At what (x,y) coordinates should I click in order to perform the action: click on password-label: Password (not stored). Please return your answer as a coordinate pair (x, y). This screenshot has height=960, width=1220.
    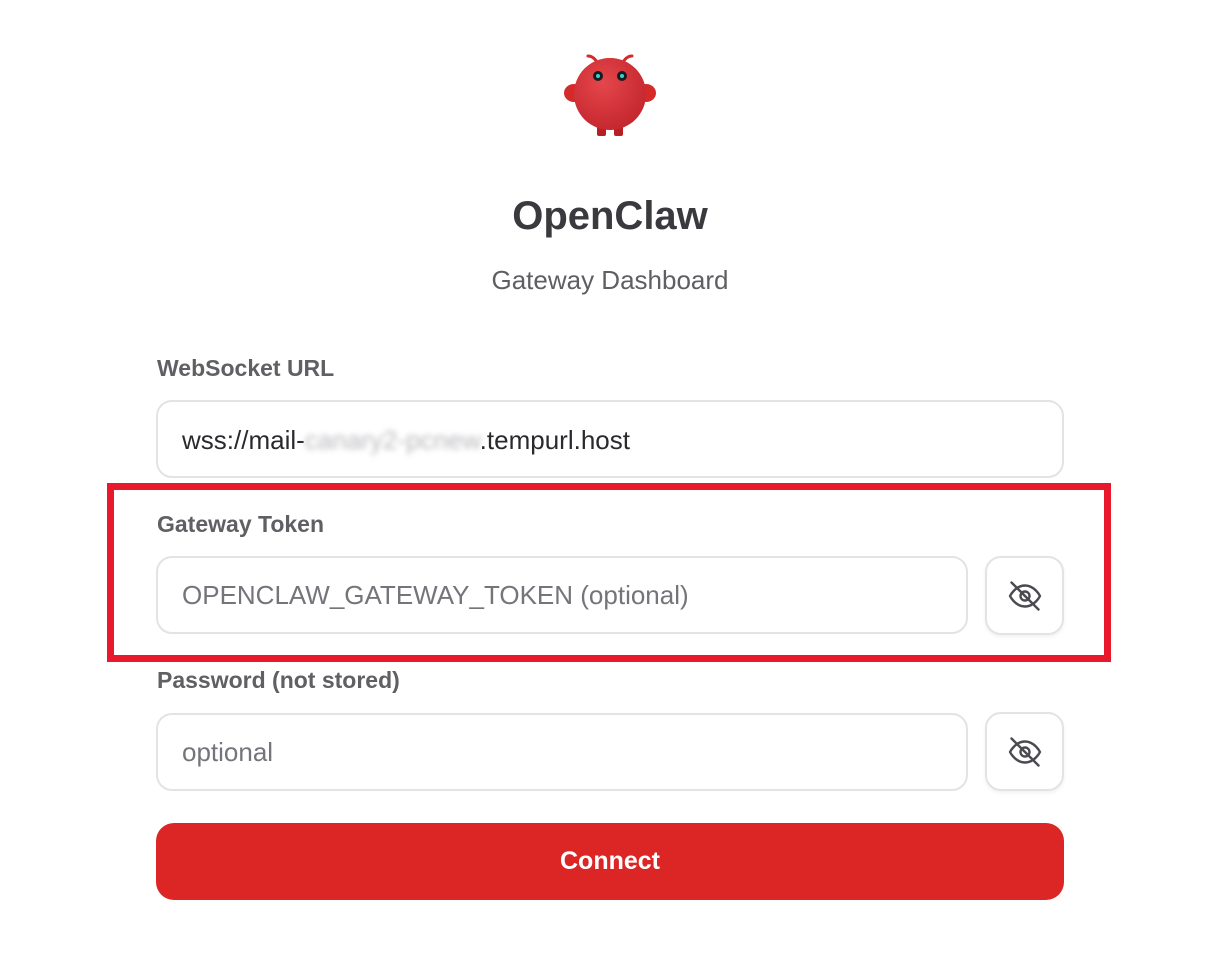
    Looking at the image, I should click on (278, 680).